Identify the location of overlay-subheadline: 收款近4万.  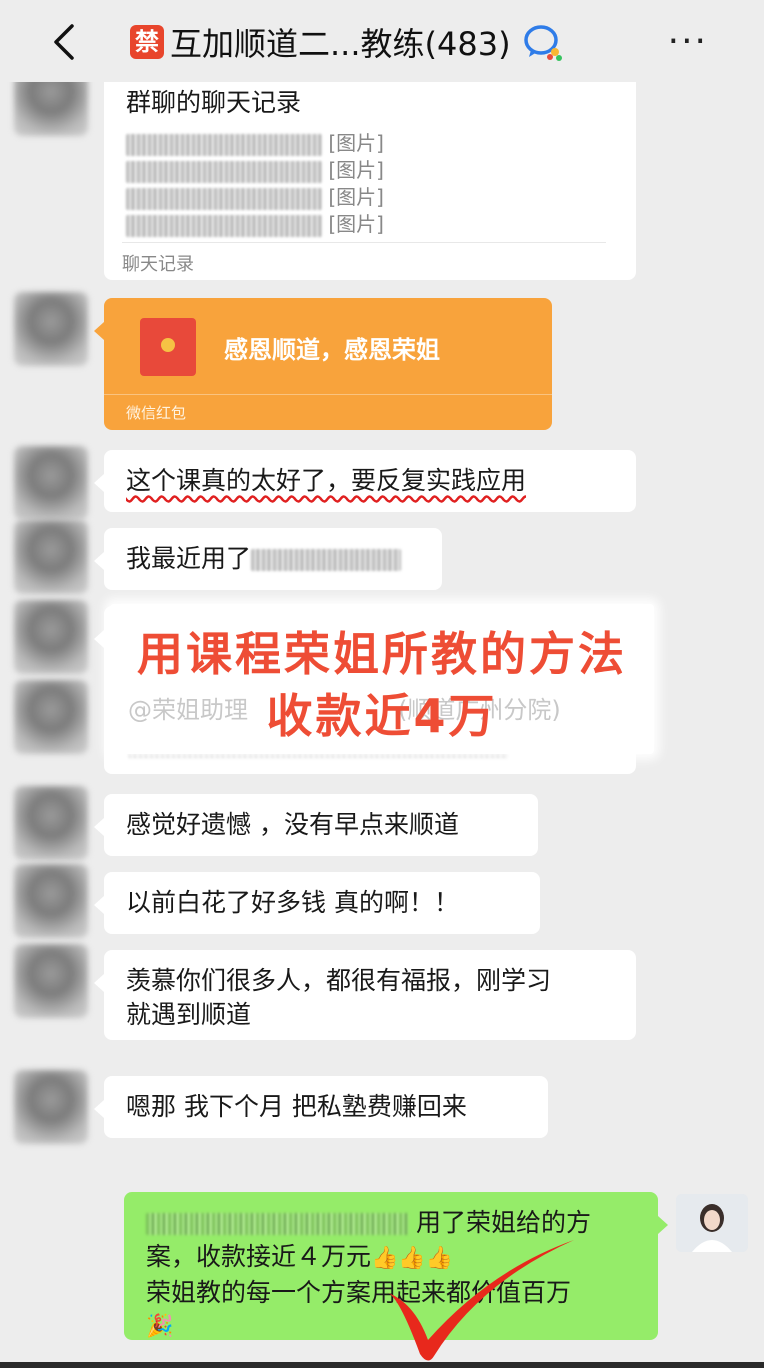
(382, 716).